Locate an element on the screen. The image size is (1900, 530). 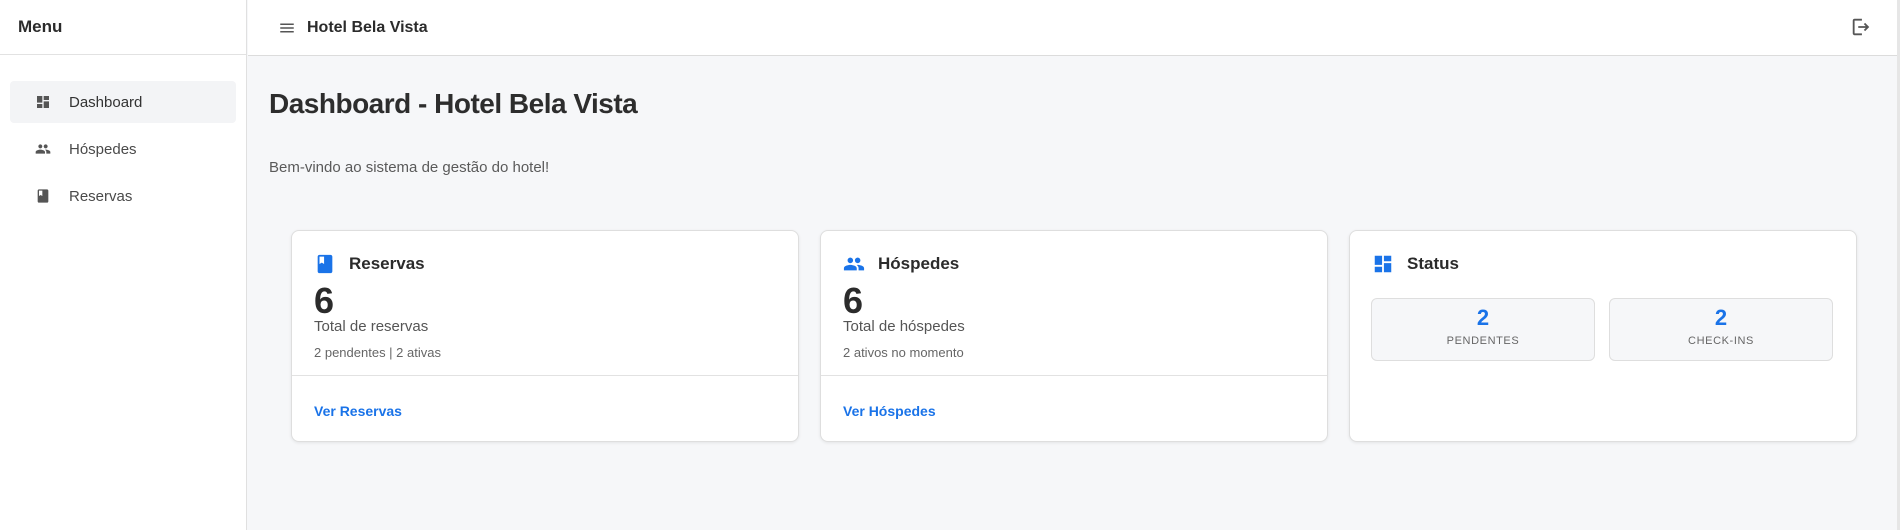
sidebar-nav: Dashboard Hóspedes Reservas is located at coordinates (123, 136).